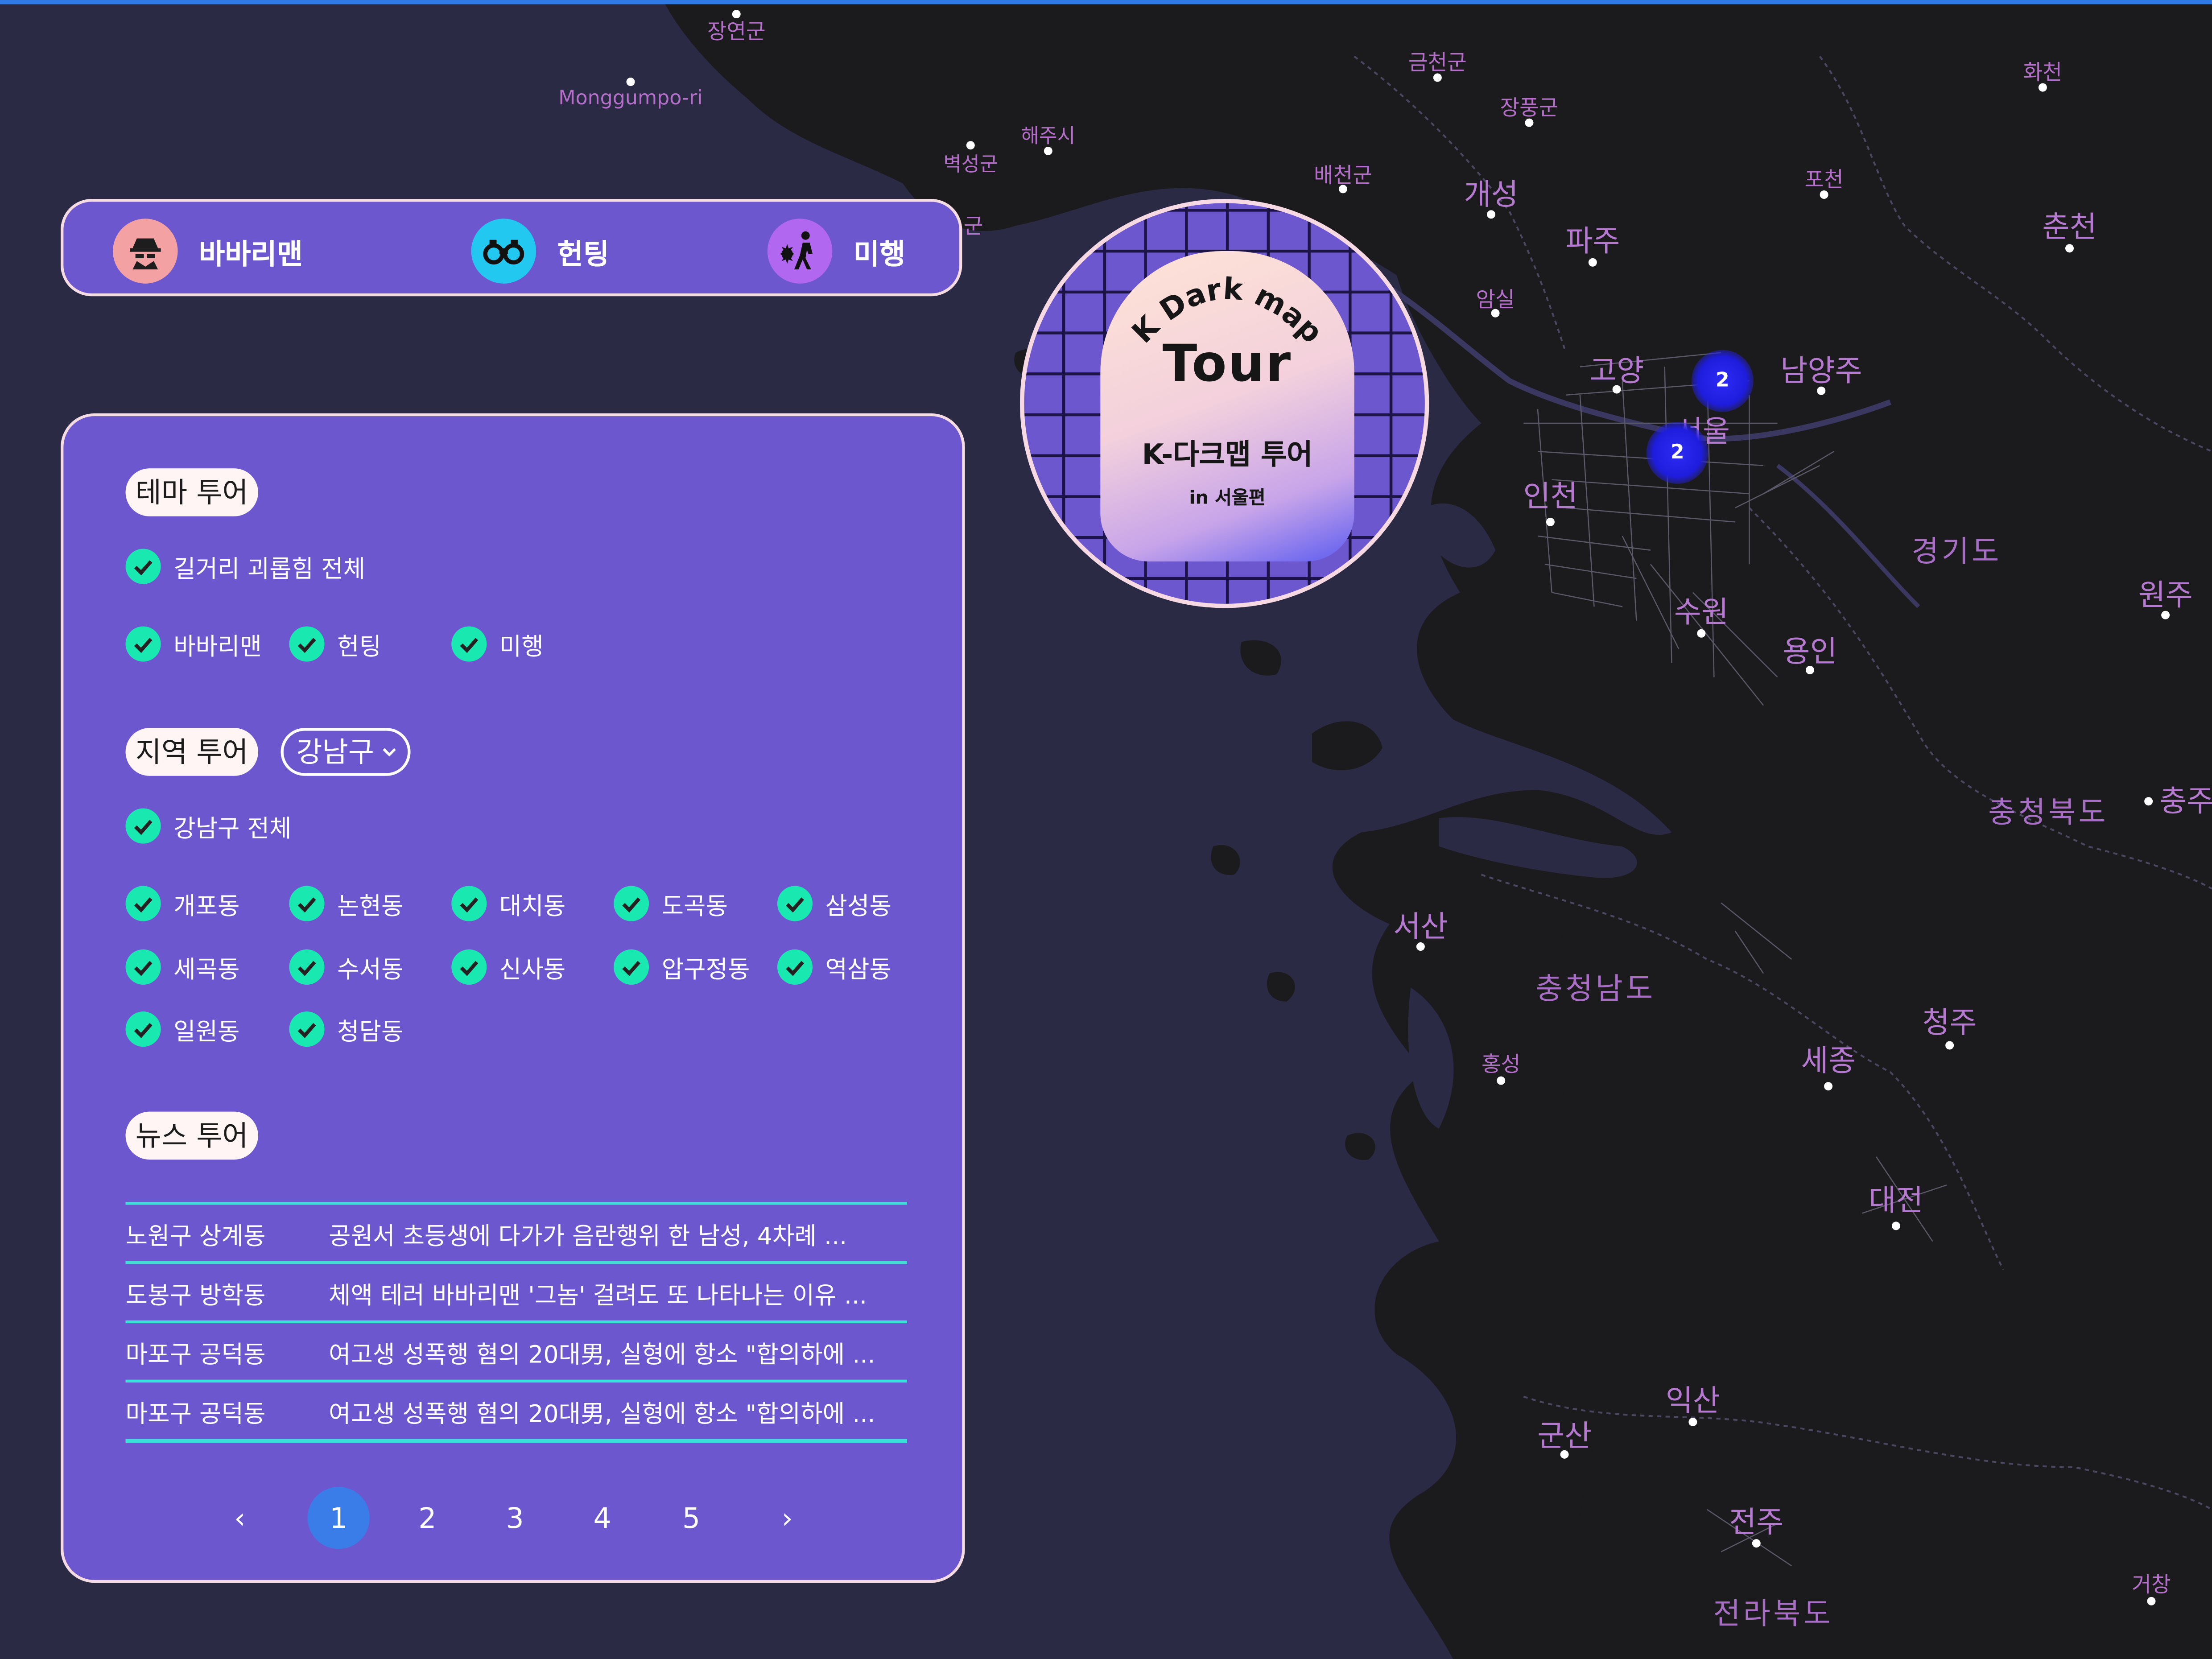 Image resolution: width=2212 pixels, height=1659 pixels. Describe the element at coordinates (691, 1518) in the screenshot. I see `page-button: 5` at that location.